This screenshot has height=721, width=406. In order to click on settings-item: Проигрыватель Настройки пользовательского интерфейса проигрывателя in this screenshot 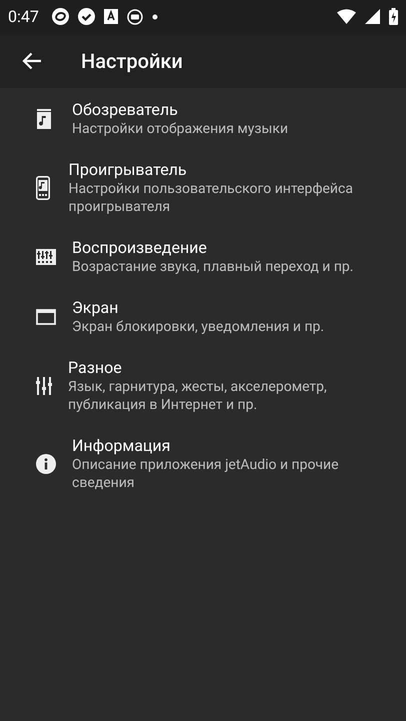, I will do `click(203, 188)`.